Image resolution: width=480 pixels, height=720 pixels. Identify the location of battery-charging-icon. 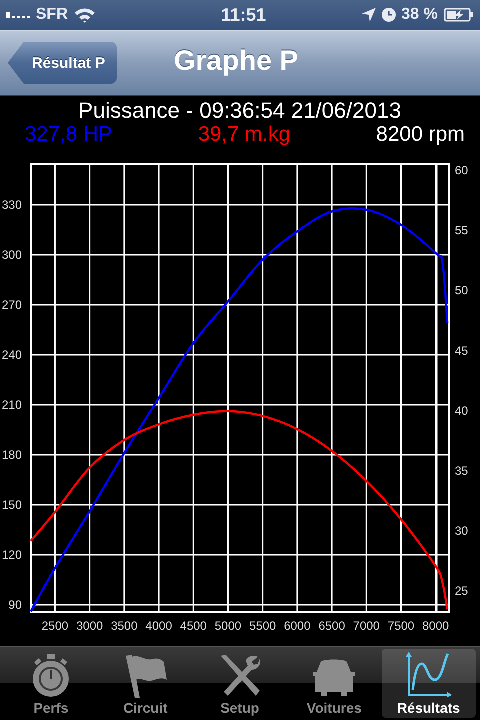
(459, 15).